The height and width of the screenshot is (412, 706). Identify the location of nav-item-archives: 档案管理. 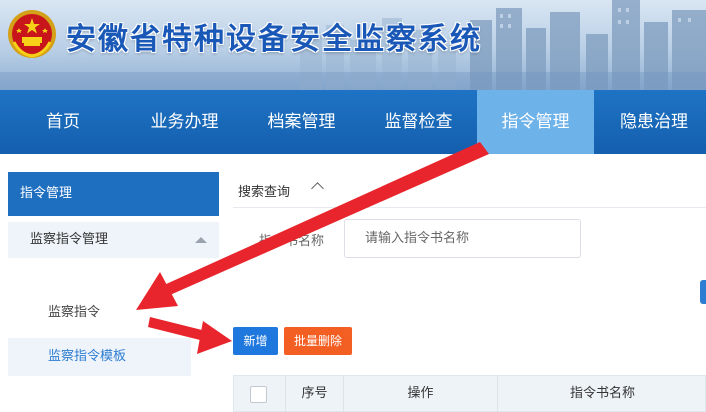
(301, 122).